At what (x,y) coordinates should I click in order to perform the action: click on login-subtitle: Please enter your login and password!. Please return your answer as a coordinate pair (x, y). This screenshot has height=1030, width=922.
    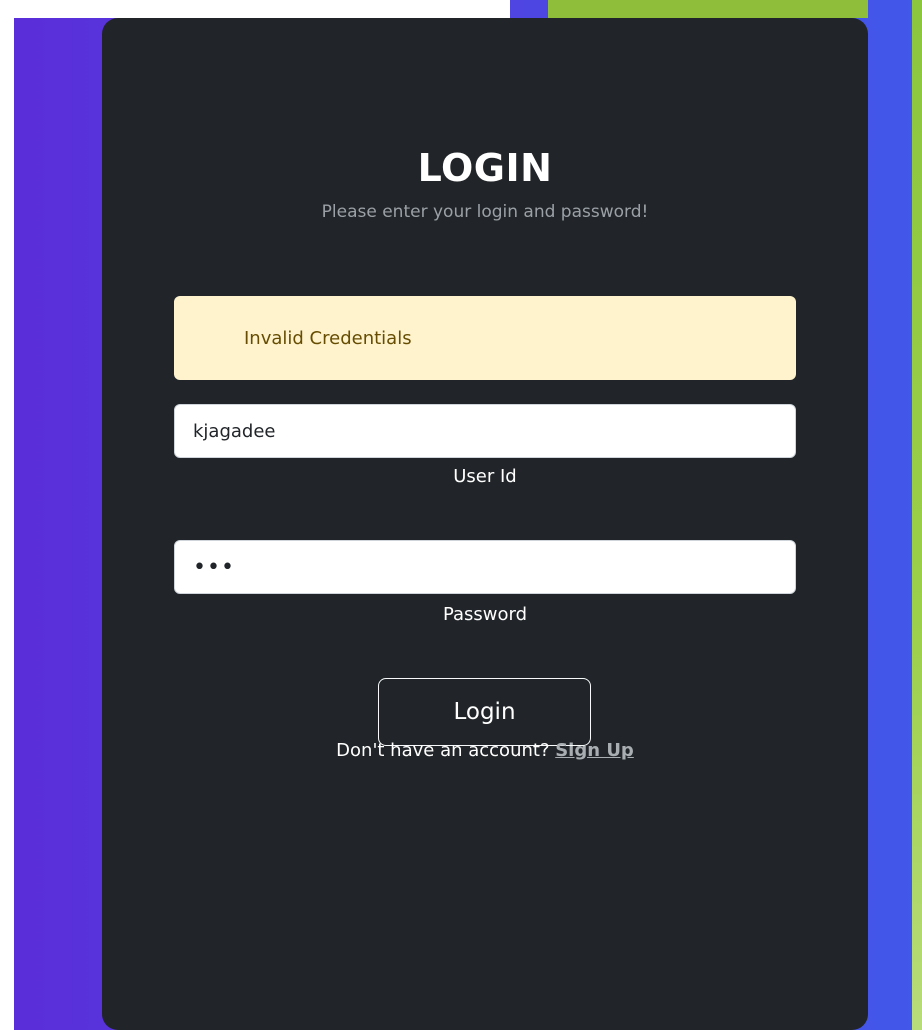
    Looking at the image, I should click on (485, 212).